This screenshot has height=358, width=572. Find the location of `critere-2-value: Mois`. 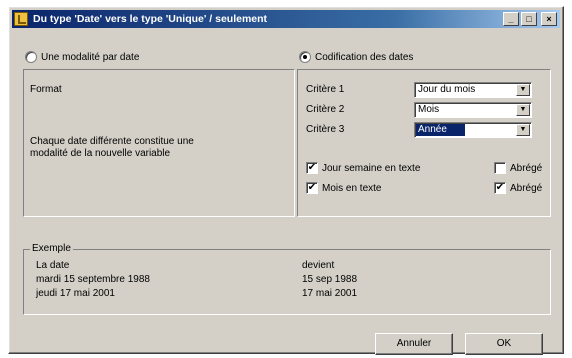

critere-2-value: Mois is located at coordinates (429, 109).